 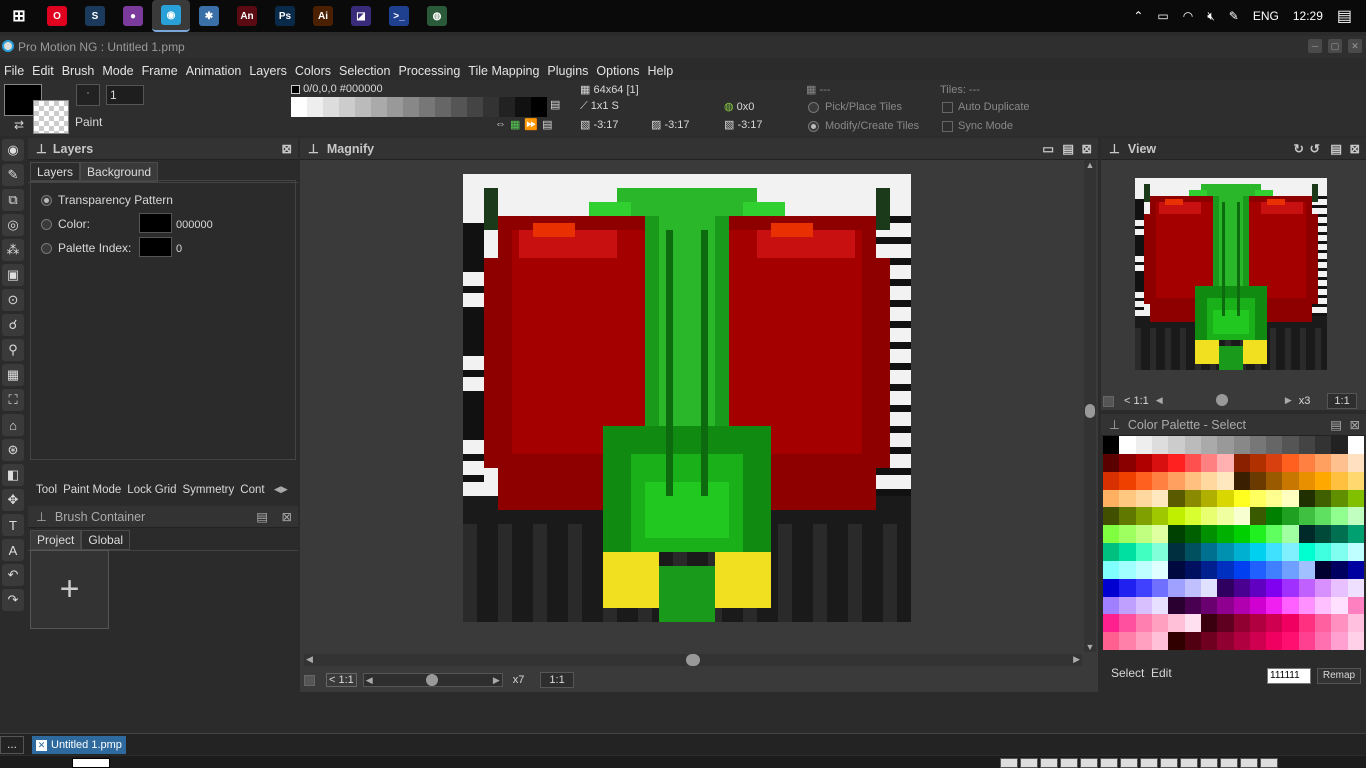 I want to click on color-option: Color:, so click(x=65, y=224).